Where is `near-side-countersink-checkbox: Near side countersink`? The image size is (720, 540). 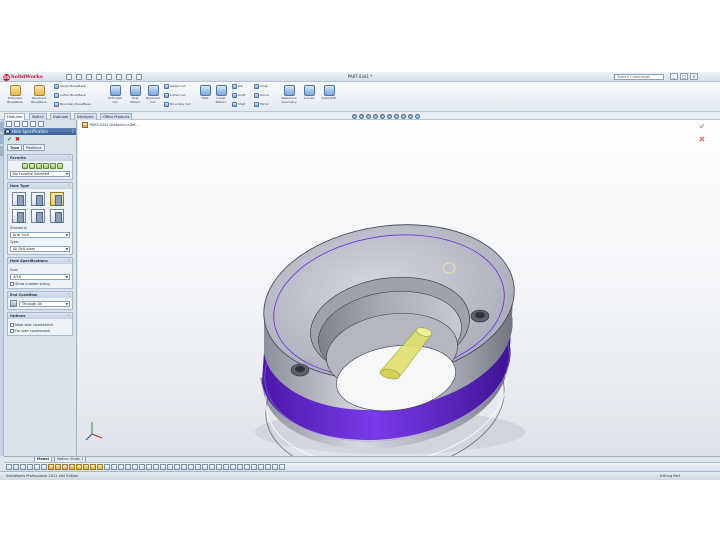 near-side-countersink-checkbox: Near side countersink is located at coordinates (40, 325).